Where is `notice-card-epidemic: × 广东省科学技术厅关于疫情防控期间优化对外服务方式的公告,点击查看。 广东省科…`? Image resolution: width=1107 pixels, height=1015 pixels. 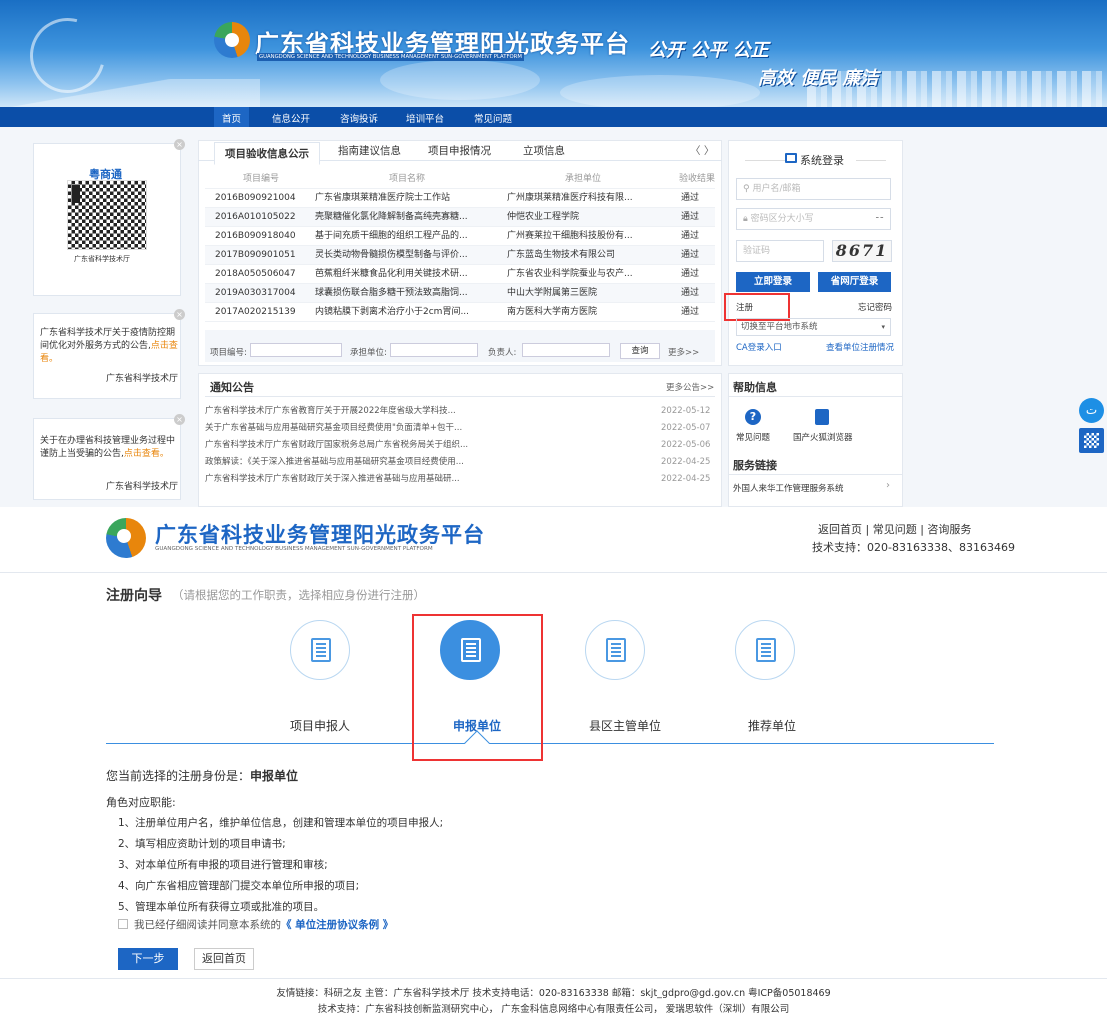
notice-card-epidemic: × 广东省科学技术厅关于疫情防控期间优化对外服务方式的公告,点击查看。 广东省科… is located at coordinates (109, 354).